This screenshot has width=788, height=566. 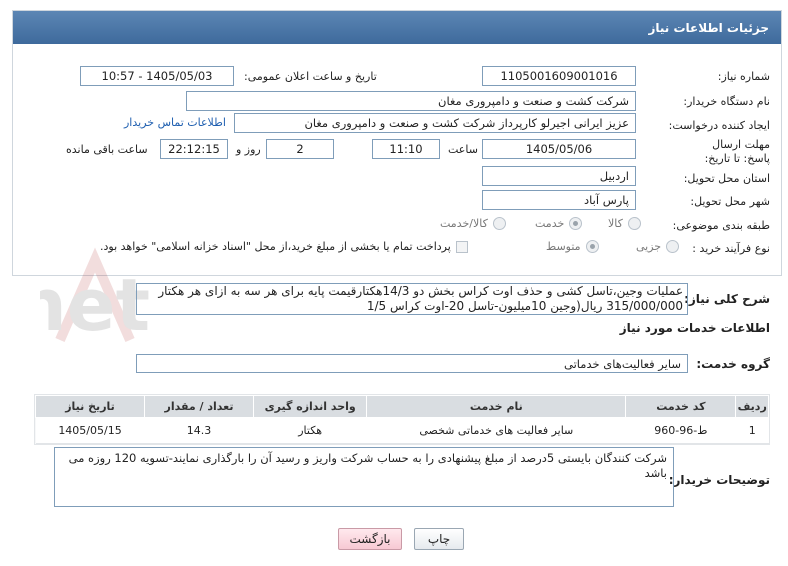 I want to click on general-desc-label: شرح کلی نیاز:, so click(x=727, y=299).